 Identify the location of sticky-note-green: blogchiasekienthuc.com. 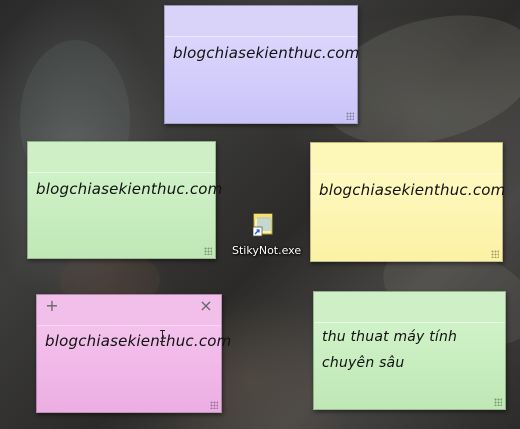
(124, 200).